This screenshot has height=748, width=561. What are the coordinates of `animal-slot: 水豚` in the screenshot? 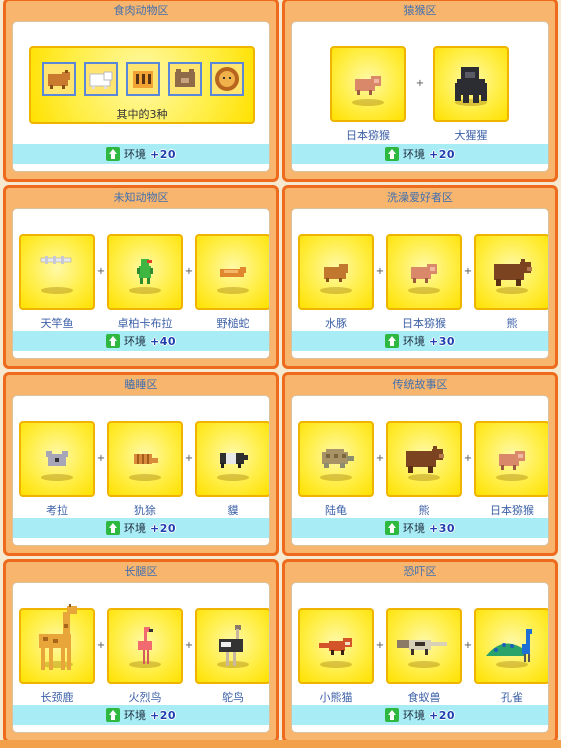 It's located at (336, 282).